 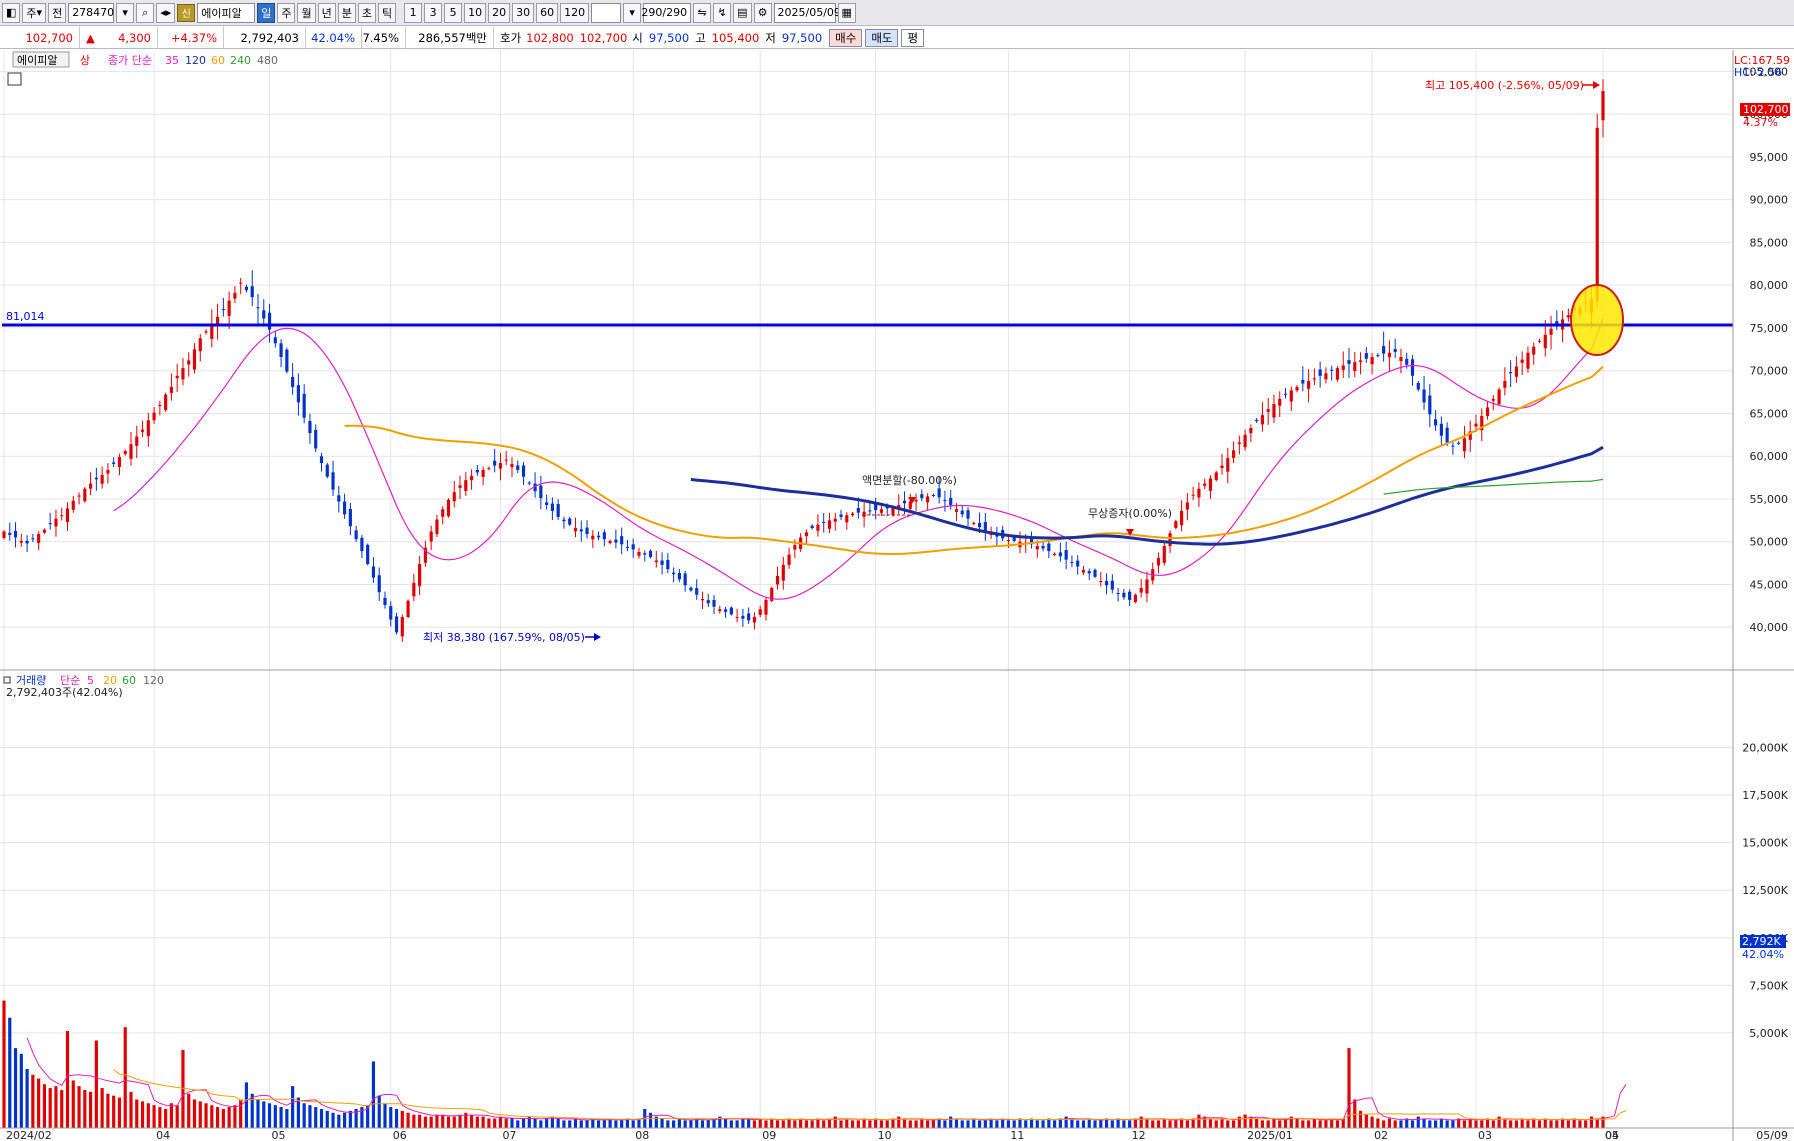 What do you see at coordinates (34, 12) in the screenshot?
I see `period-select: 주 ▾` at bounding box center [34, 12].